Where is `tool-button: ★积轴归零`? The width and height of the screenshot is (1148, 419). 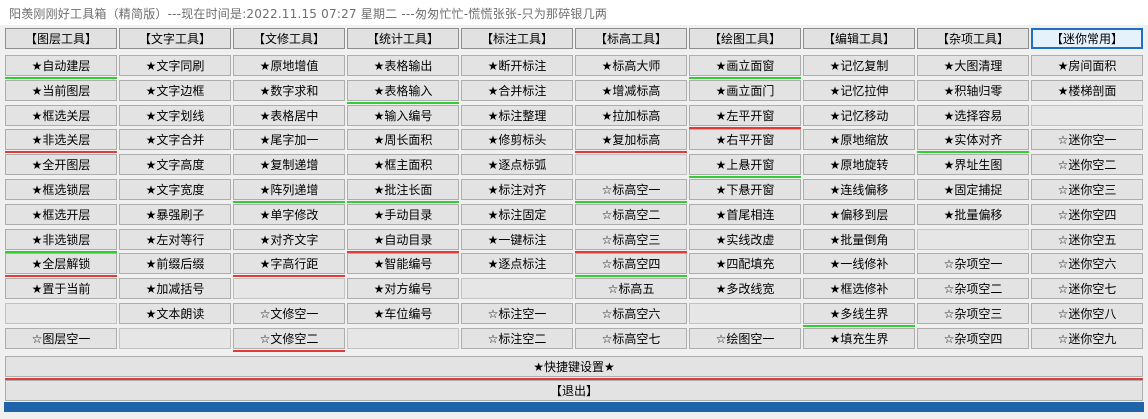 tool-button: ★积轴归零 is located at coordinates (973, 90).